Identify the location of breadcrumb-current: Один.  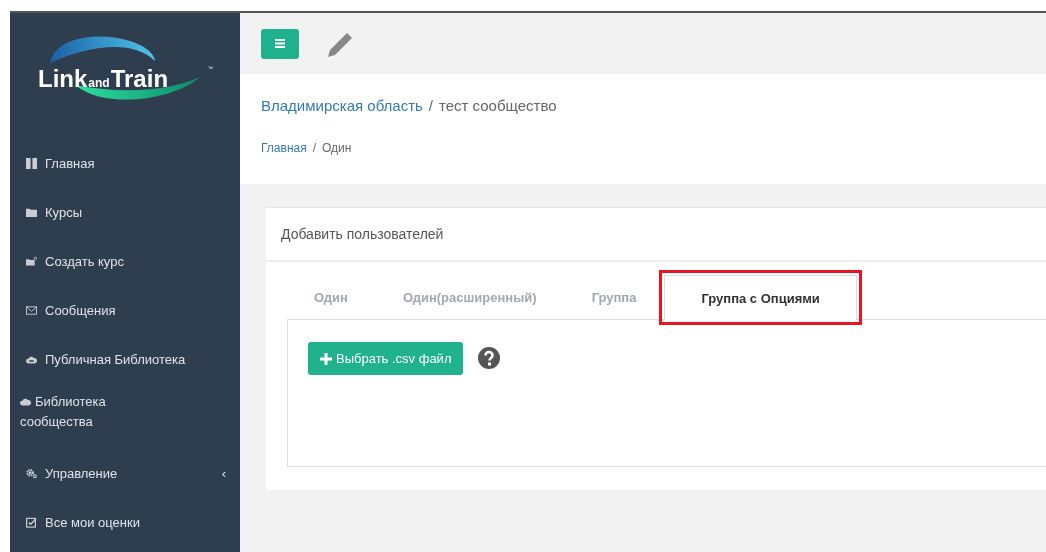
(337, 148).